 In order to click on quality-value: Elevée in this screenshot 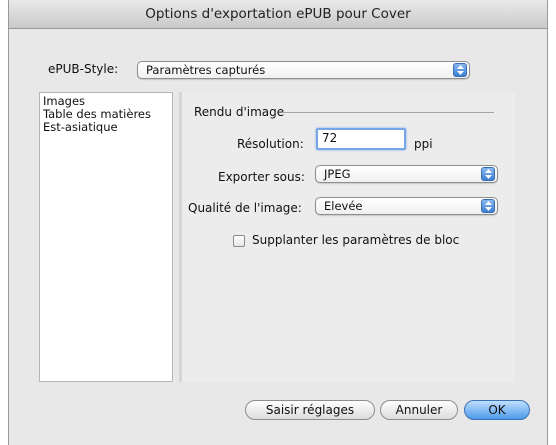, I will do `click(343, 206)`.